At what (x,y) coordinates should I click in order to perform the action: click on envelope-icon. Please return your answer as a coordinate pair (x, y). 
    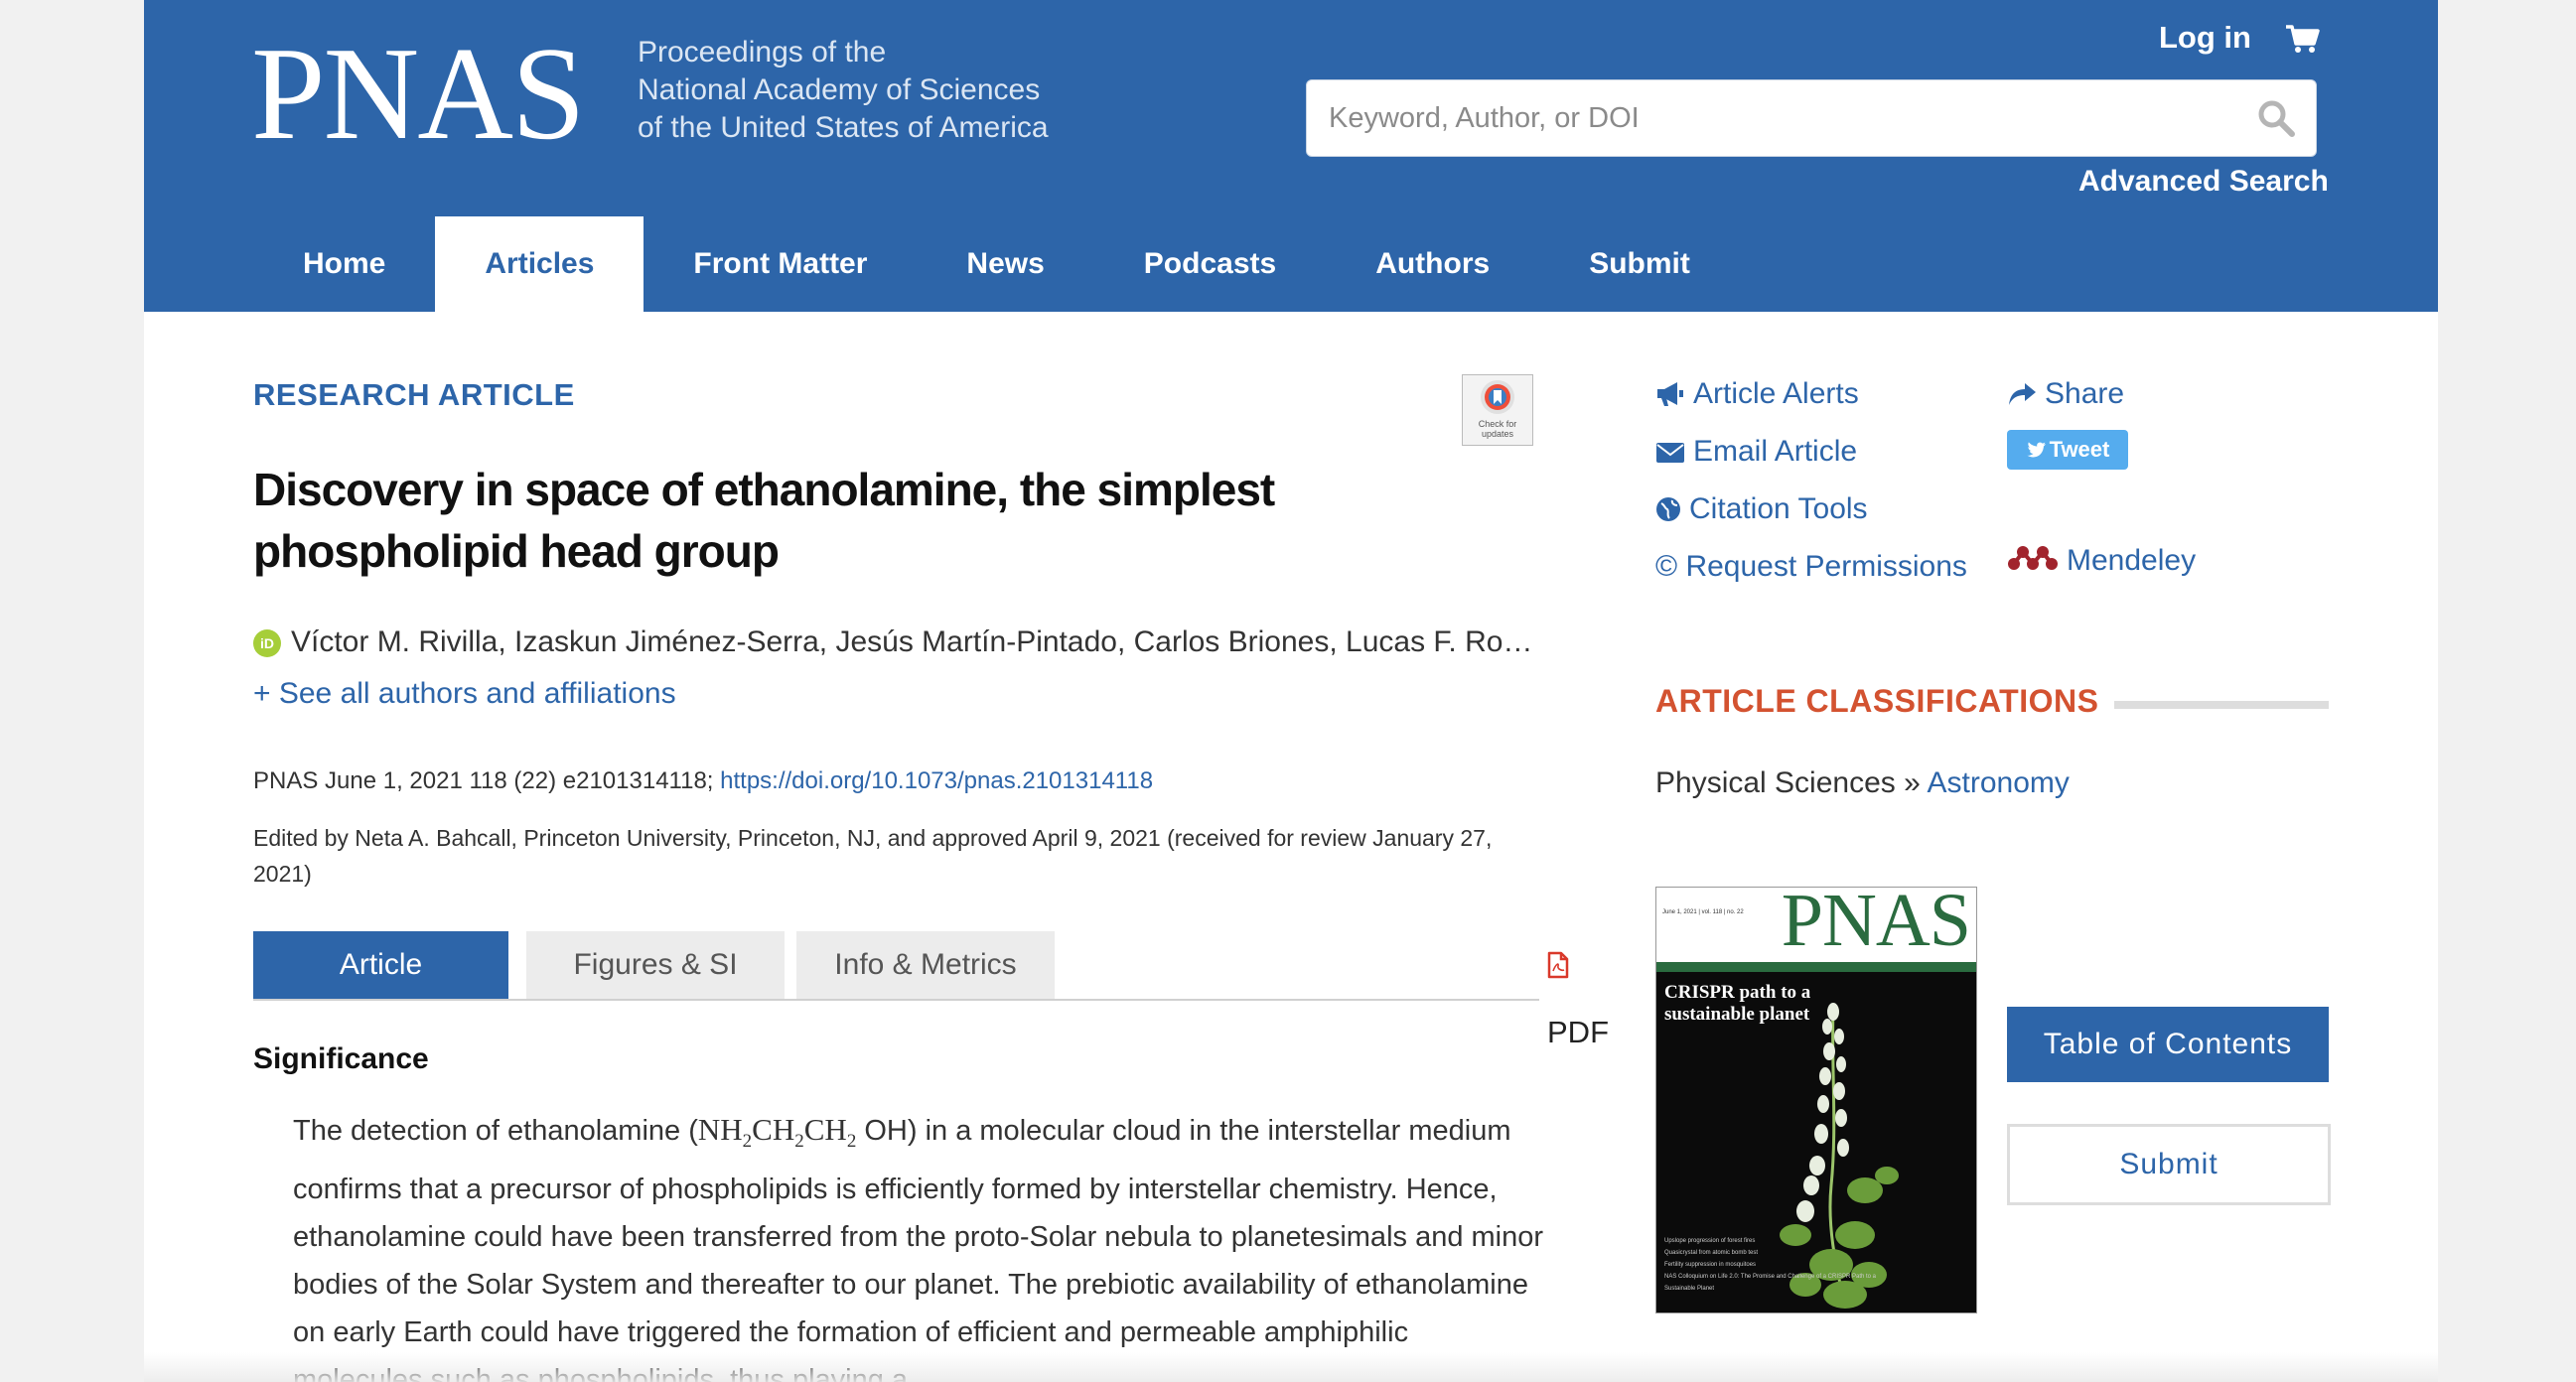
    Looking at the image, I should click on (1670, 453).